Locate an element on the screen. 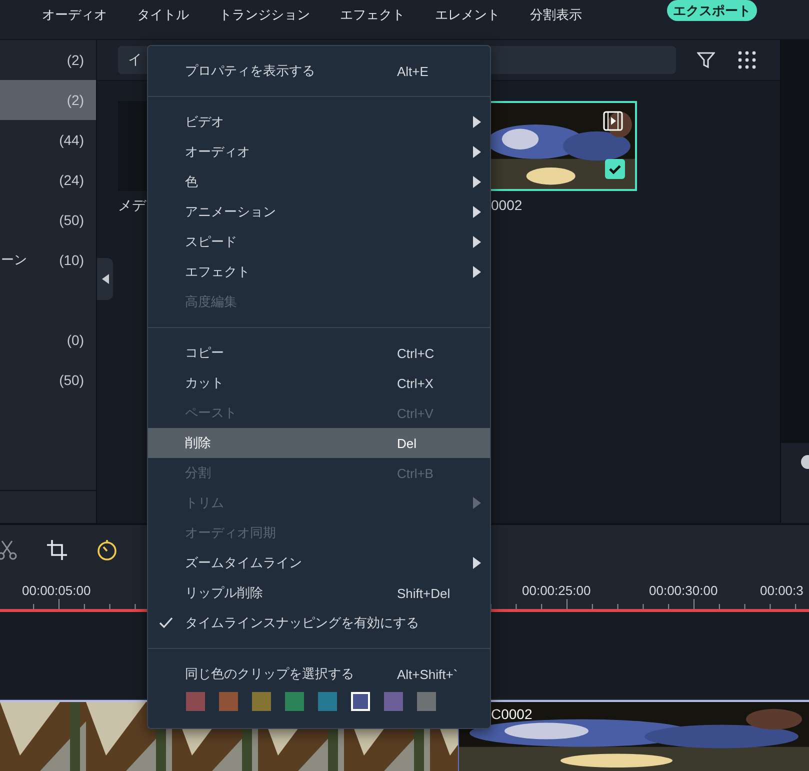  export-button: エクスポート is located at coordinates (712, 10).